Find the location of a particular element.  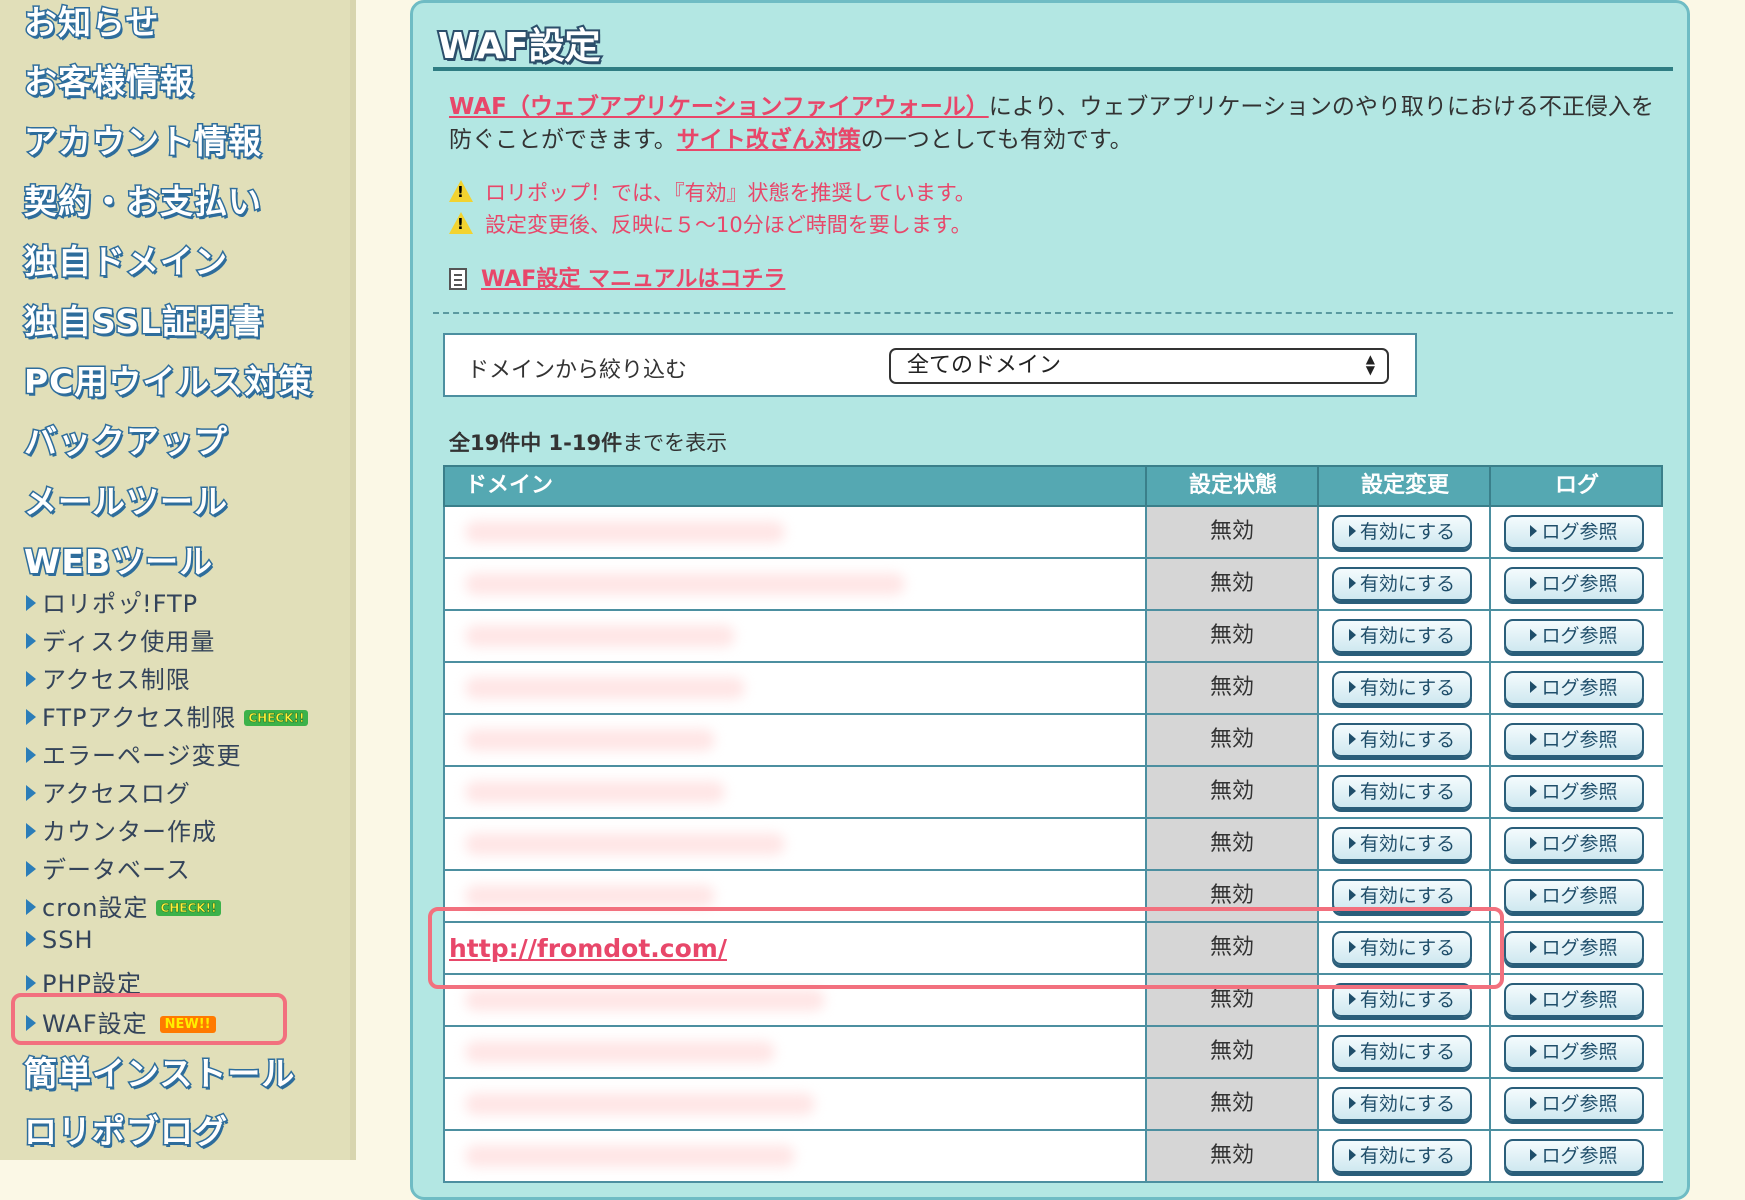

sidebar-item-ssl: 独自SSL証明書 is located at coordinates (143, 319).